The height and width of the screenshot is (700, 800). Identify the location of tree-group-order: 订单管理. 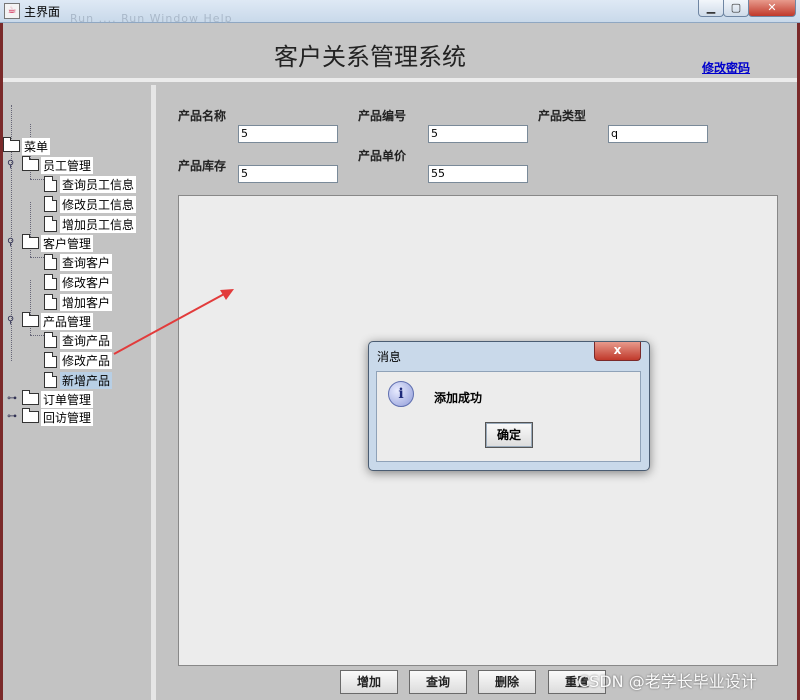
(58, 399).